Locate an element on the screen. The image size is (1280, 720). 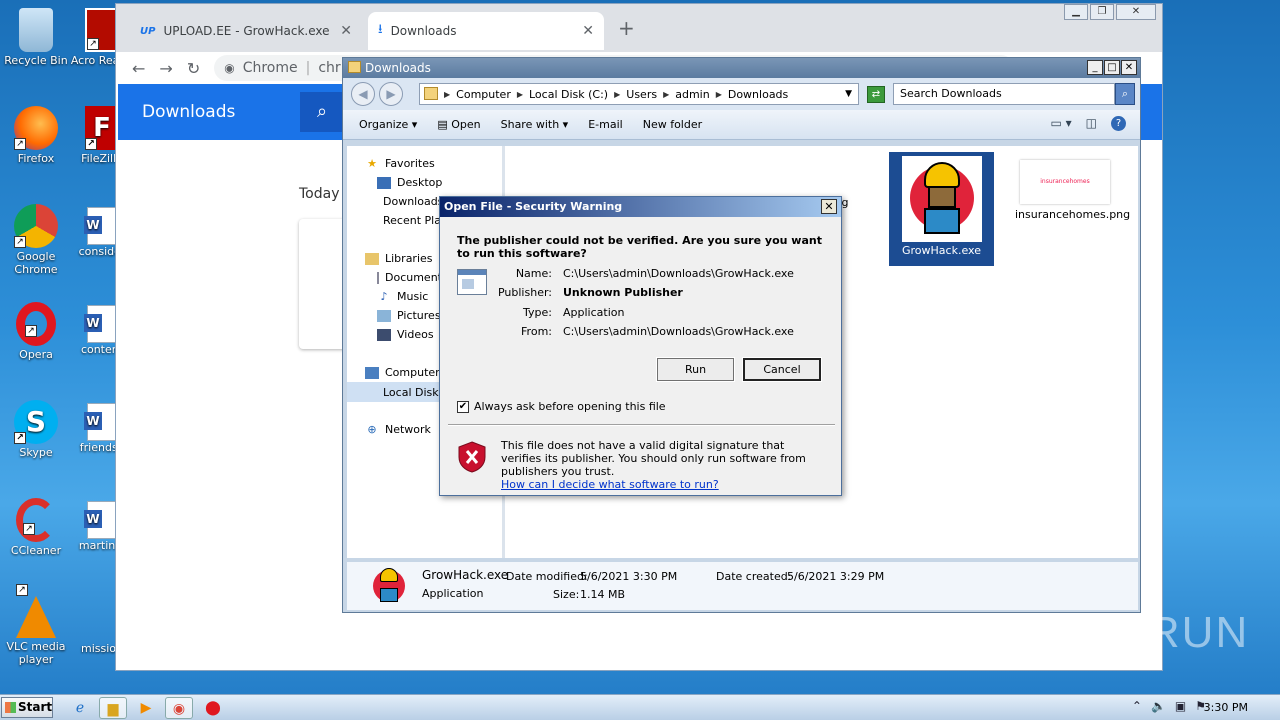
breadcrumb-item: Downloads is located at coordinates (758, 94).